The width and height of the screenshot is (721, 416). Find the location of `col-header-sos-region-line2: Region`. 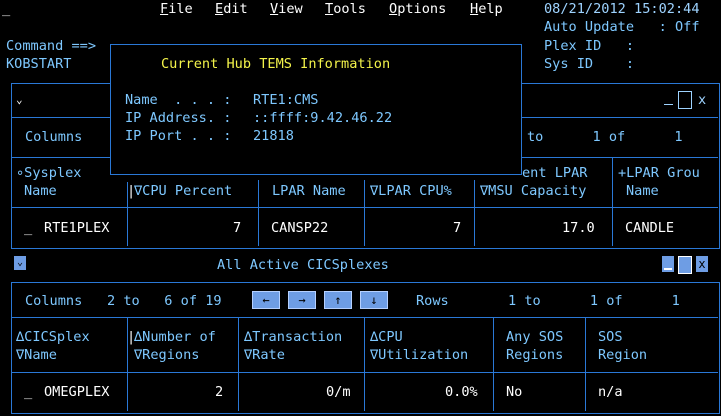

col-header-sos-region-line2: Region is located at coordinates (622, 355).